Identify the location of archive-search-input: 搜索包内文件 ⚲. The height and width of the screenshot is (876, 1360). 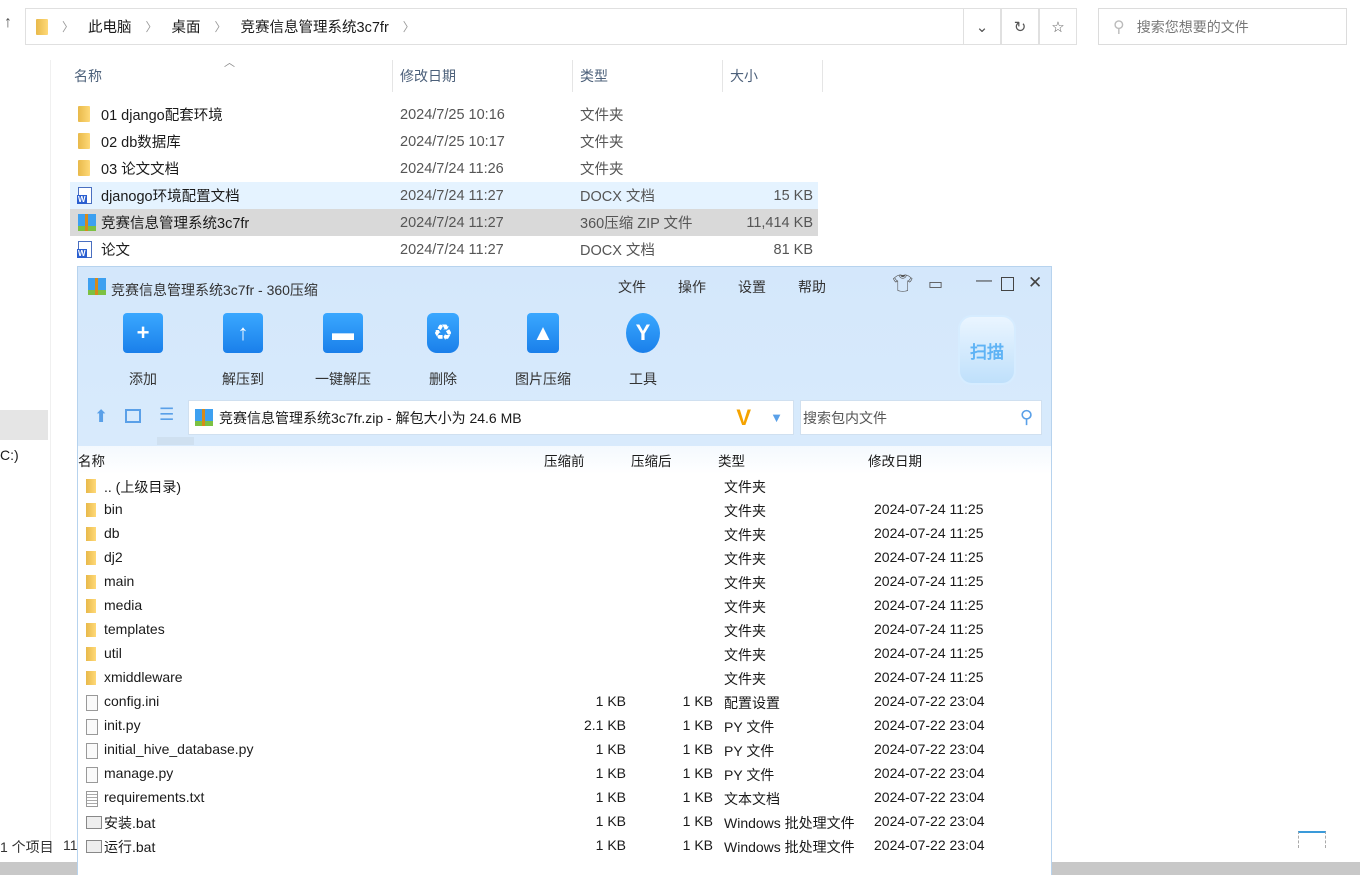
(921, 417).